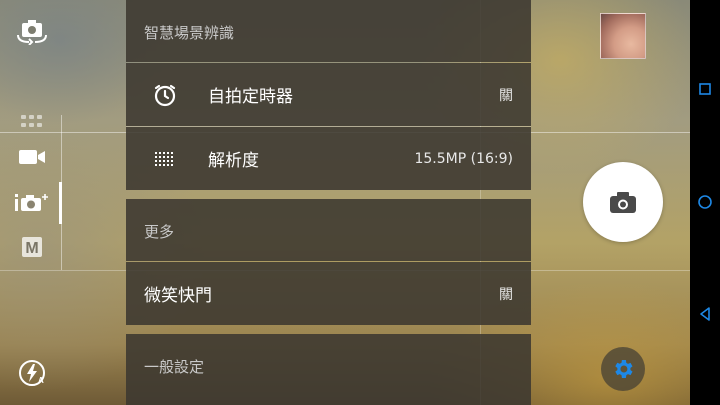 This screenshot has width=720, height=405. Describe the element at coordinates (165, 95) in the screenshot. I see `self-timer-icon` at that location.